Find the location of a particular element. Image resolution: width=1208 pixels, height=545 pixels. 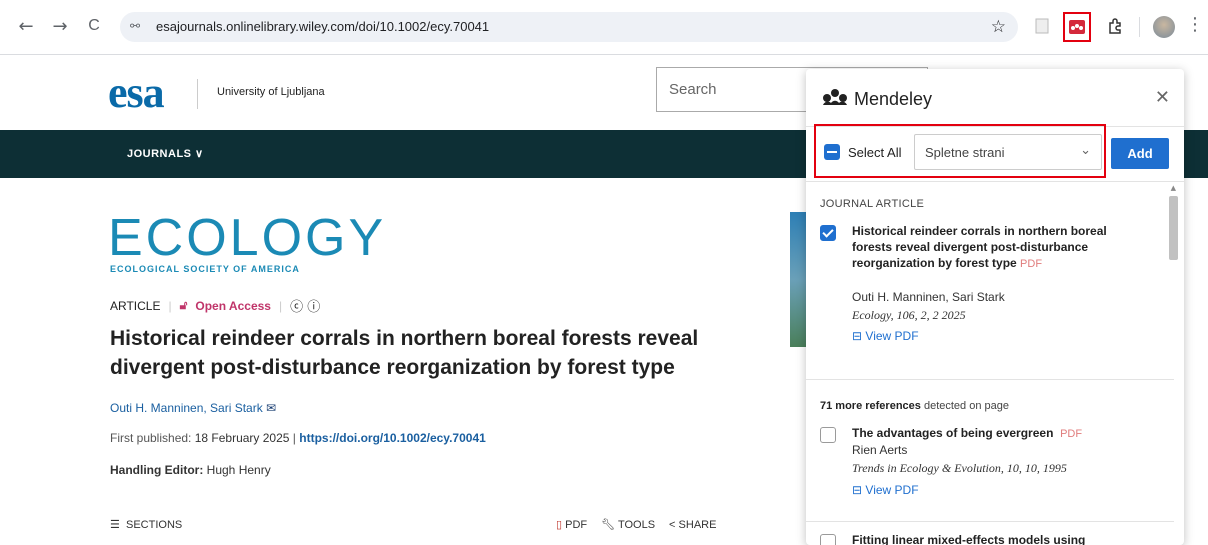

mendeley-title: Mendeley is located at coordinates (893, 99).